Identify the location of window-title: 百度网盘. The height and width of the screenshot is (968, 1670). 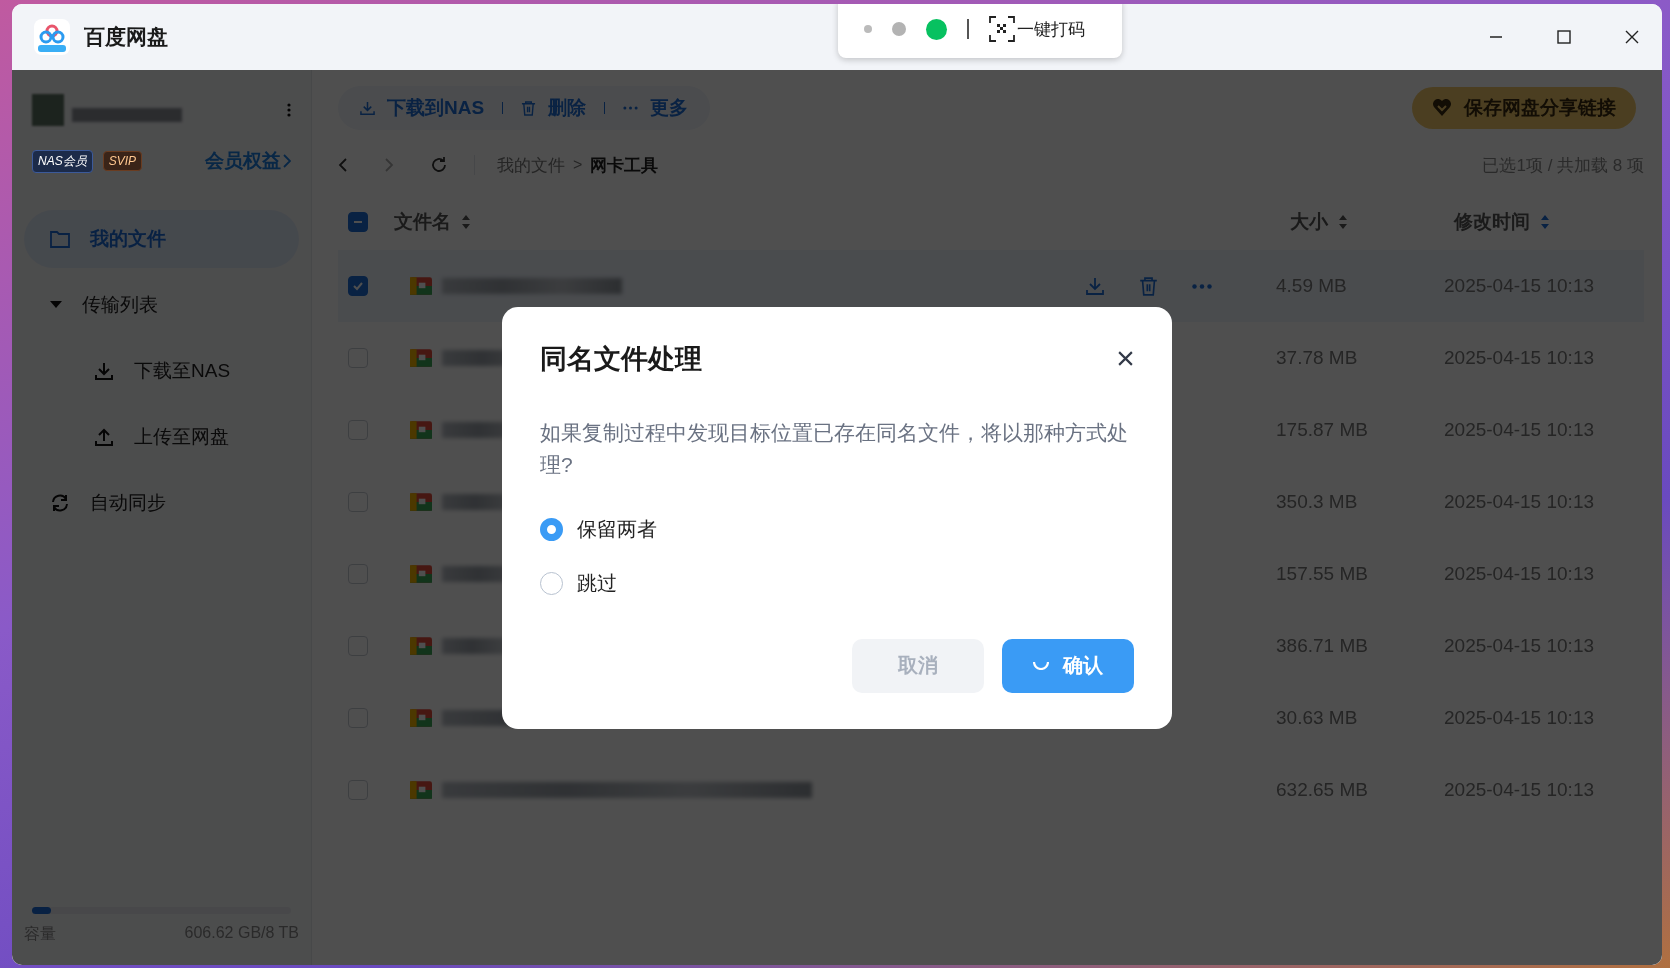
(126, 37).